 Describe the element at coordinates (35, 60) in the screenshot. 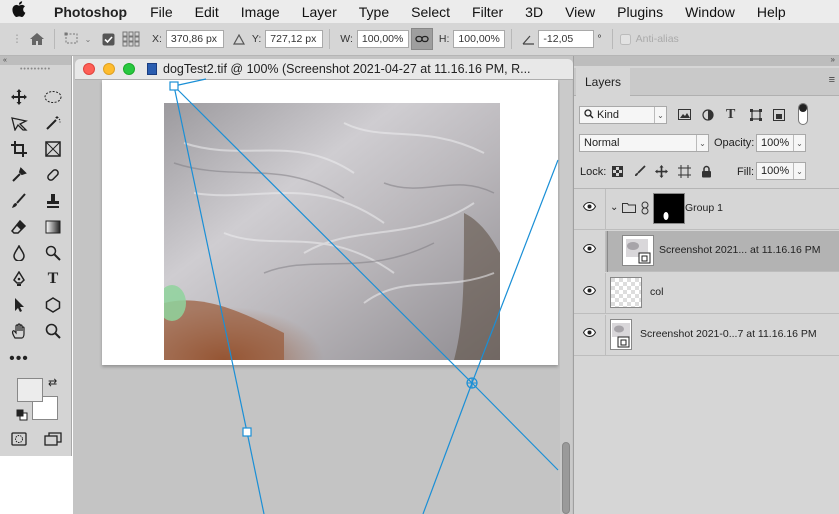

I see `collapse-tools-icon: «` at that location.